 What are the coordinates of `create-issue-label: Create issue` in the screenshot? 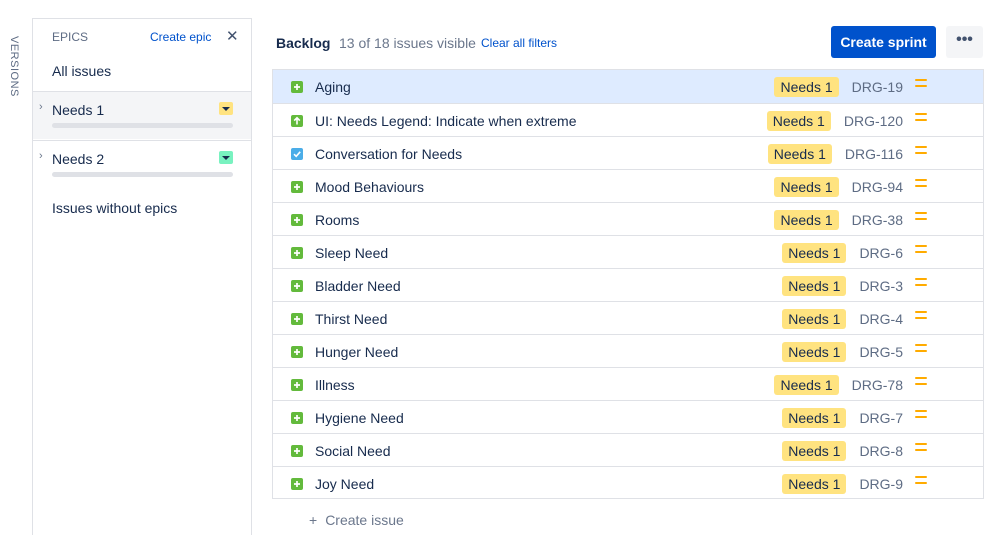 It's located at (364, 520).